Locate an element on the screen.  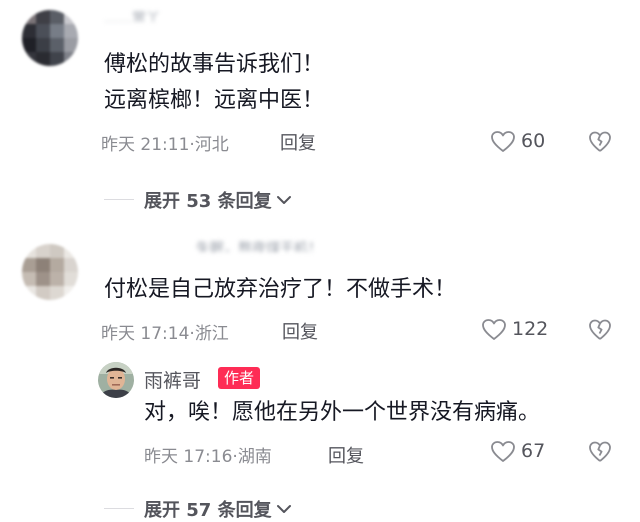
comment-text-line: 远离槟榔！远离中医！ is located at coordinates (214, 100).